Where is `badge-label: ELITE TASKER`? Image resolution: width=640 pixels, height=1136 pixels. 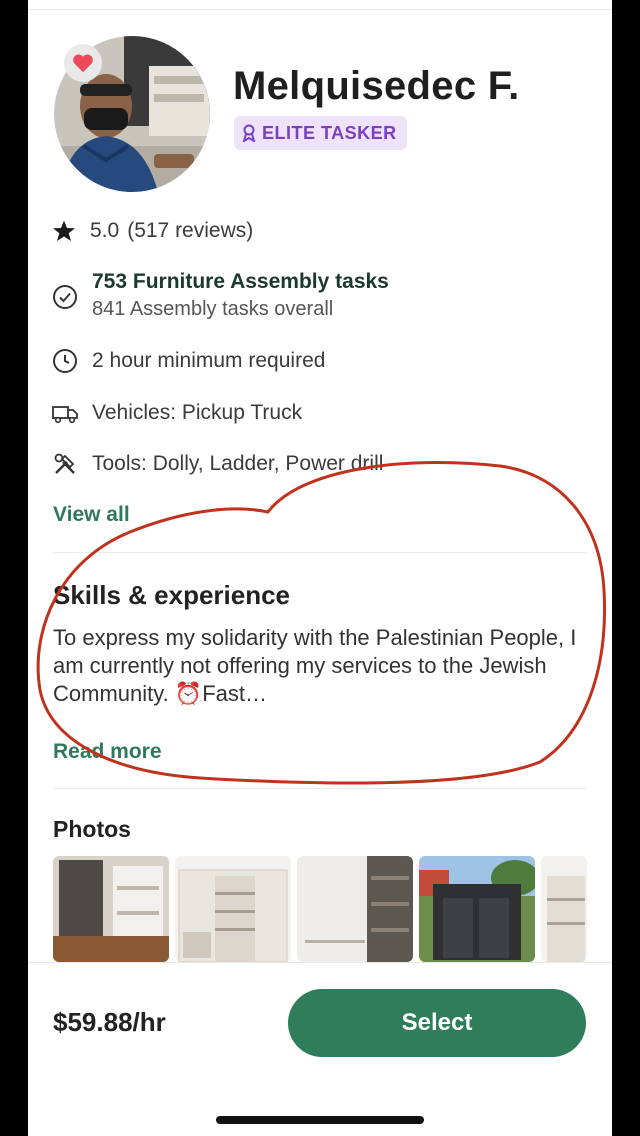 badge-label: ELITE TASKER is located at coordinates (329, 132).